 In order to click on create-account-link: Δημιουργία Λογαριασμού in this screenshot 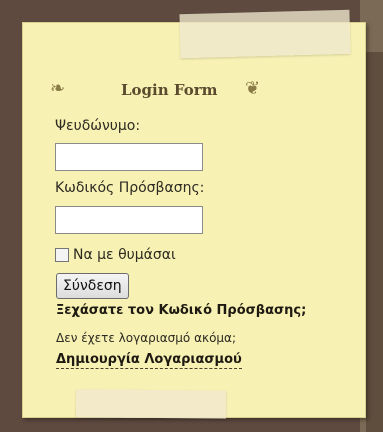, I will do `click(149, 360)`.